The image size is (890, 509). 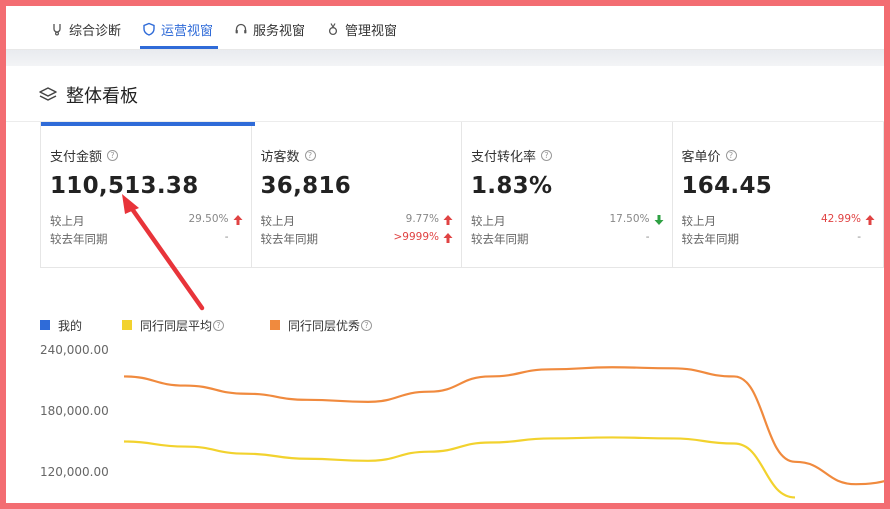 I want to click on metric-value: 164.45, so click(x=727, y=186).